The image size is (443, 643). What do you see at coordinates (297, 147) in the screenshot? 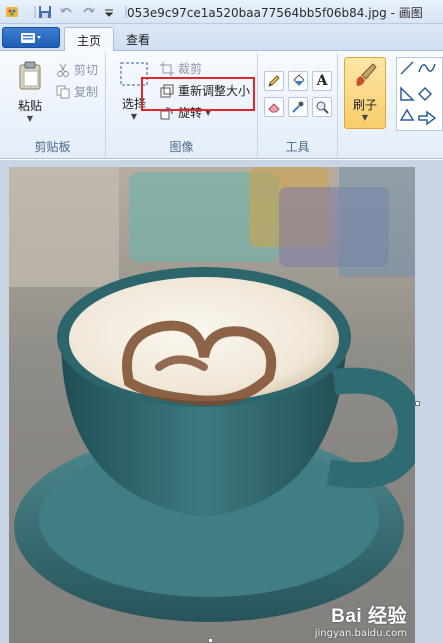
I see `tools-group-label: 工具` at bounding box center [297, 147].